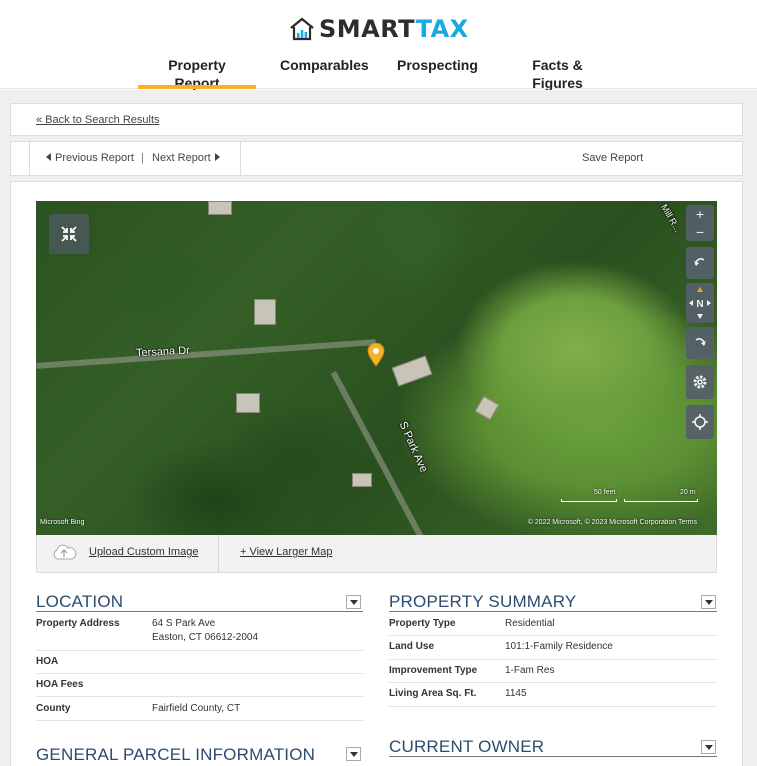 The image size is (757, 766). Describe the element at coordinates (78, 623) in the screenshot. I see `address-label: Property Address` at that location.